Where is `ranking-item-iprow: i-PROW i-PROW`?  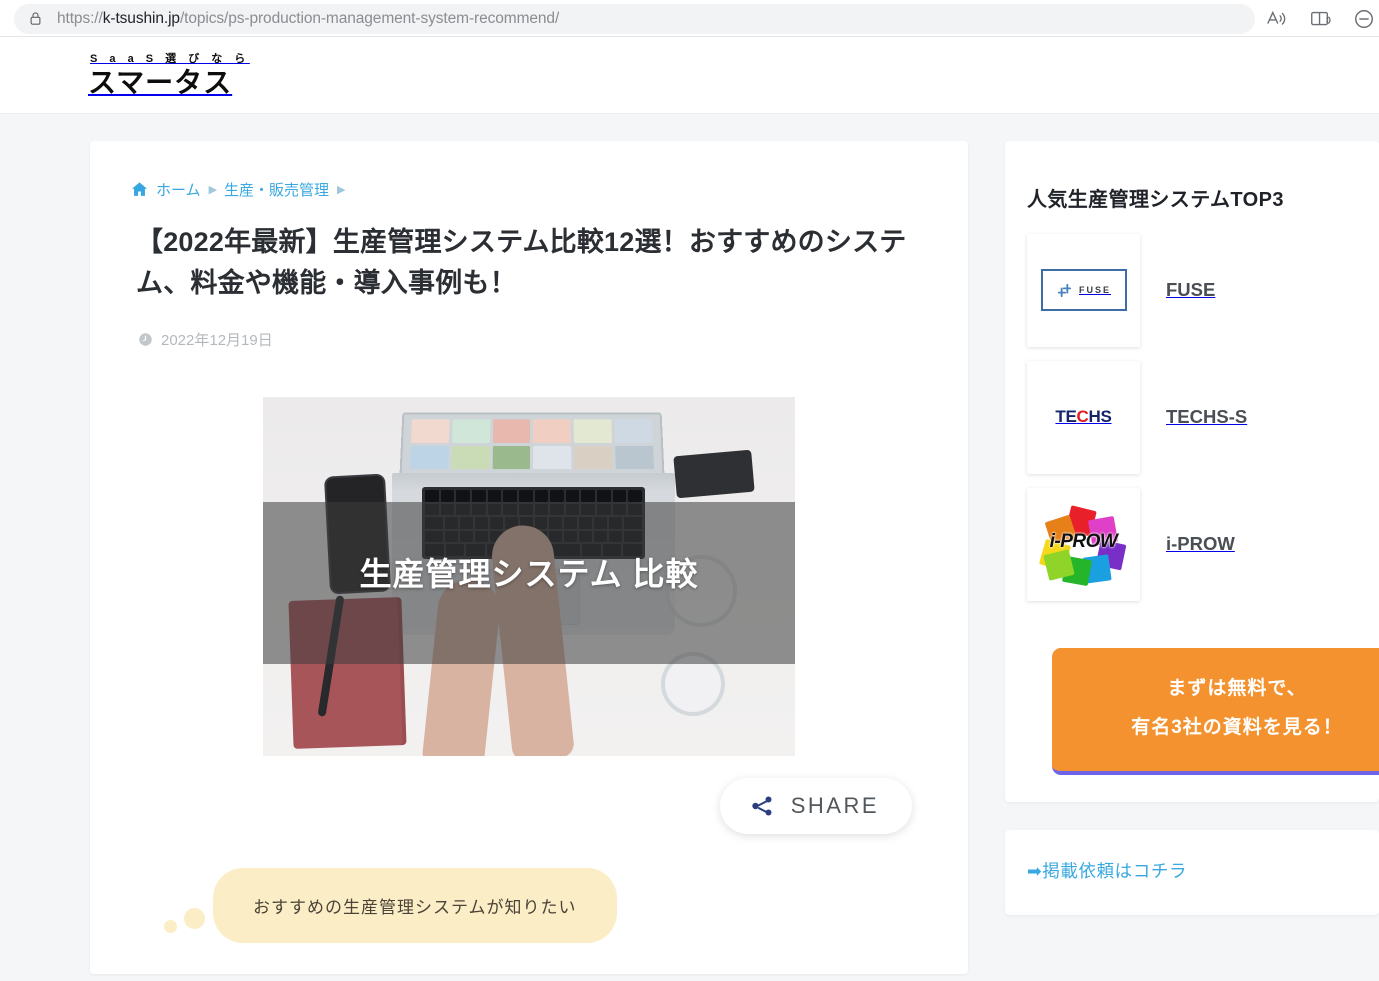
ranking-item-iprow: i-PROW i-PROW is located at coordinates (1192, 544).